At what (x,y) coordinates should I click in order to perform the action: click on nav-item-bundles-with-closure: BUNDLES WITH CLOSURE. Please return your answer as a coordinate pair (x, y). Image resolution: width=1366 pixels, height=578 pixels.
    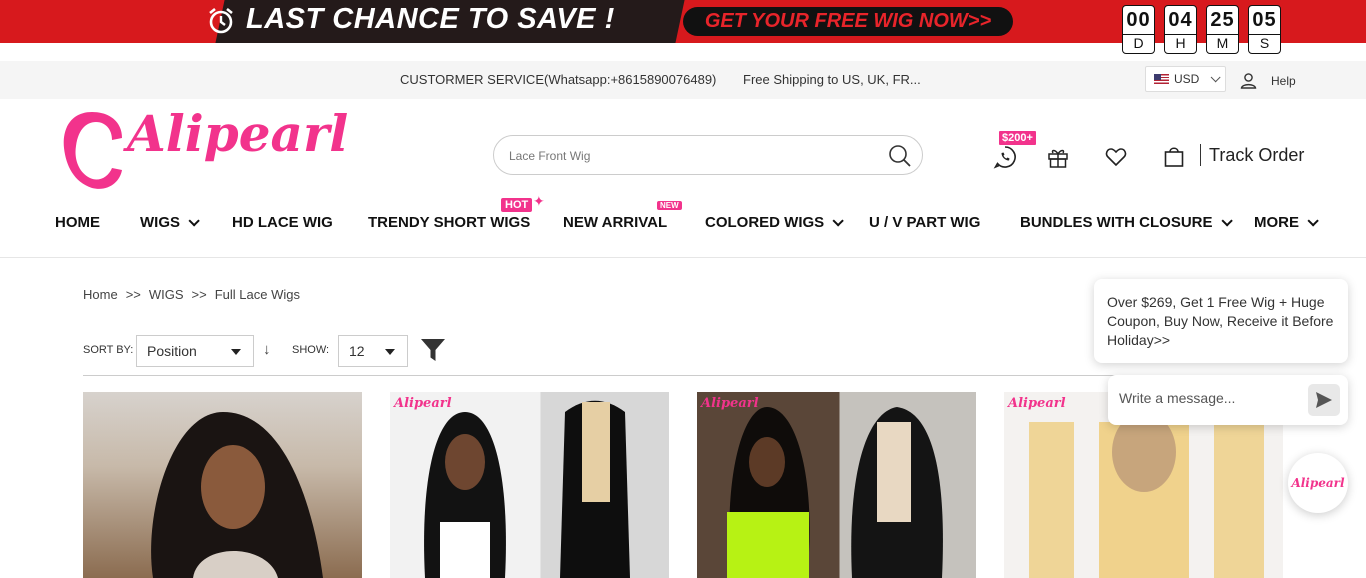
    Looking at the image, I should click on (1126, 222).